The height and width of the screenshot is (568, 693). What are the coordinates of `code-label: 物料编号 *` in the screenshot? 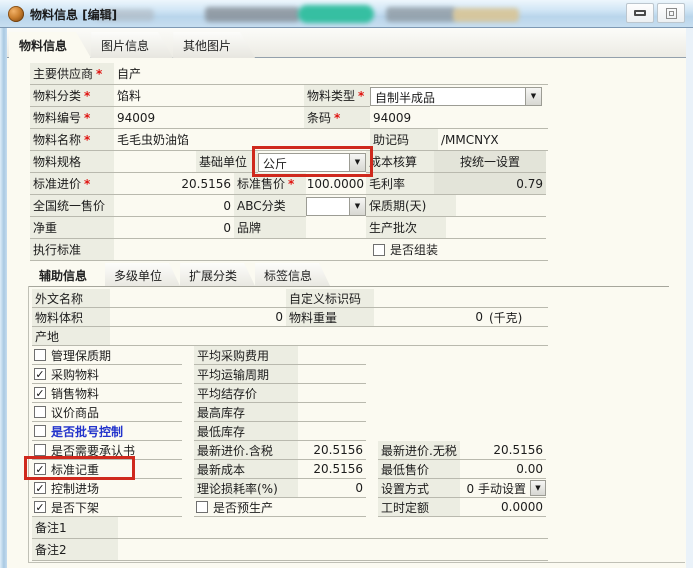 It's located at (72, 118).